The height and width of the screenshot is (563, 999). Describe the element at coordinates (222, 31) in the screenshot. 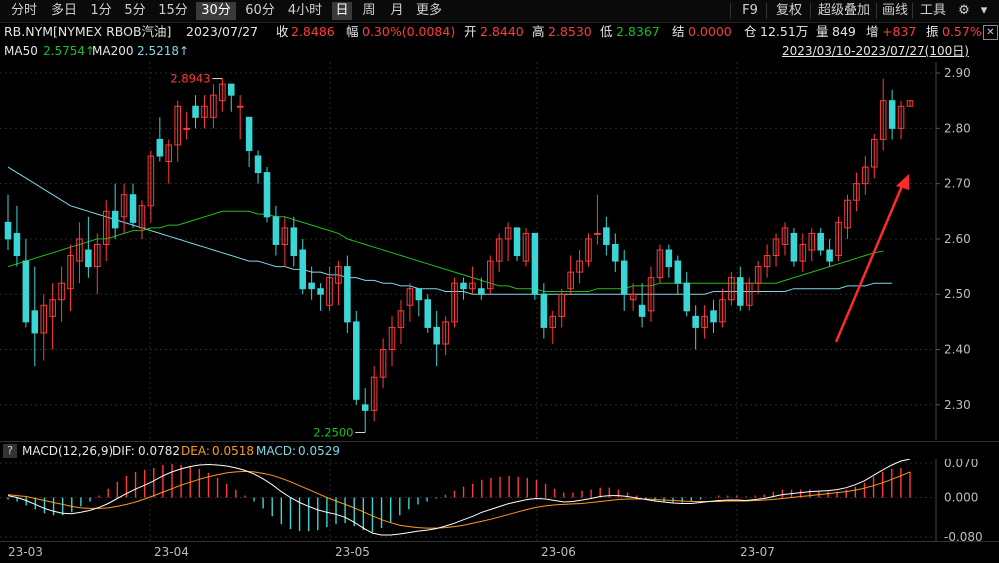

I see `date-label: 2023/07/27` at that location.